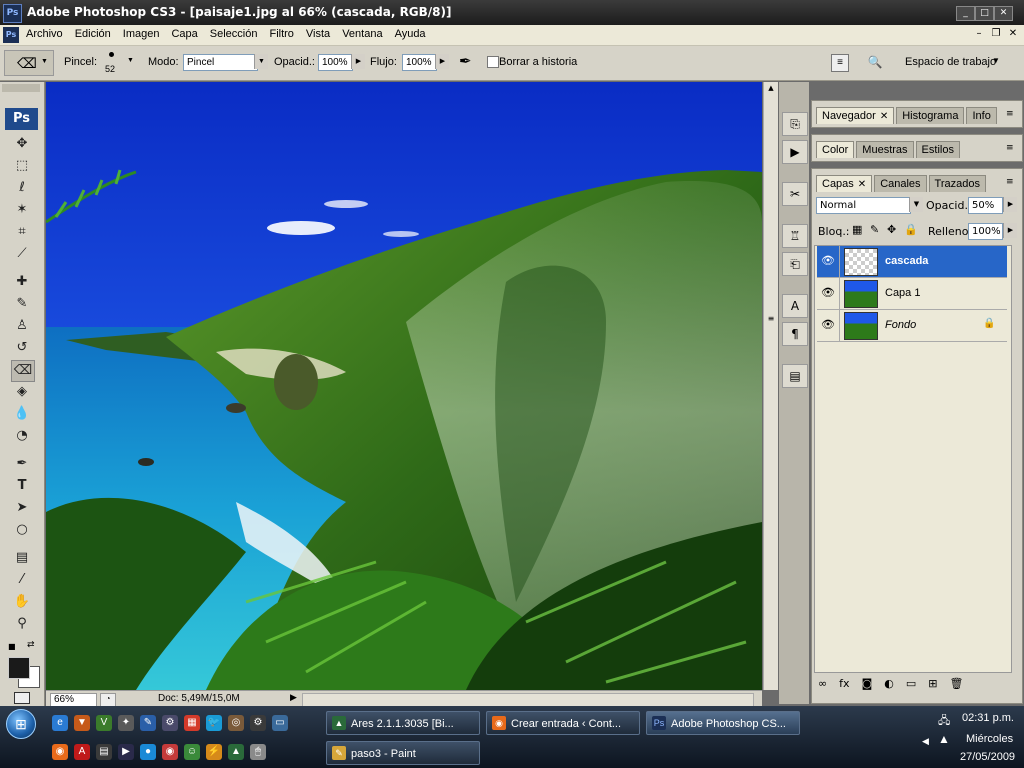 The width and height of the screenshot is (1024, 768). I want to click on brush-tool-icon: ✎, so click(22, 304).